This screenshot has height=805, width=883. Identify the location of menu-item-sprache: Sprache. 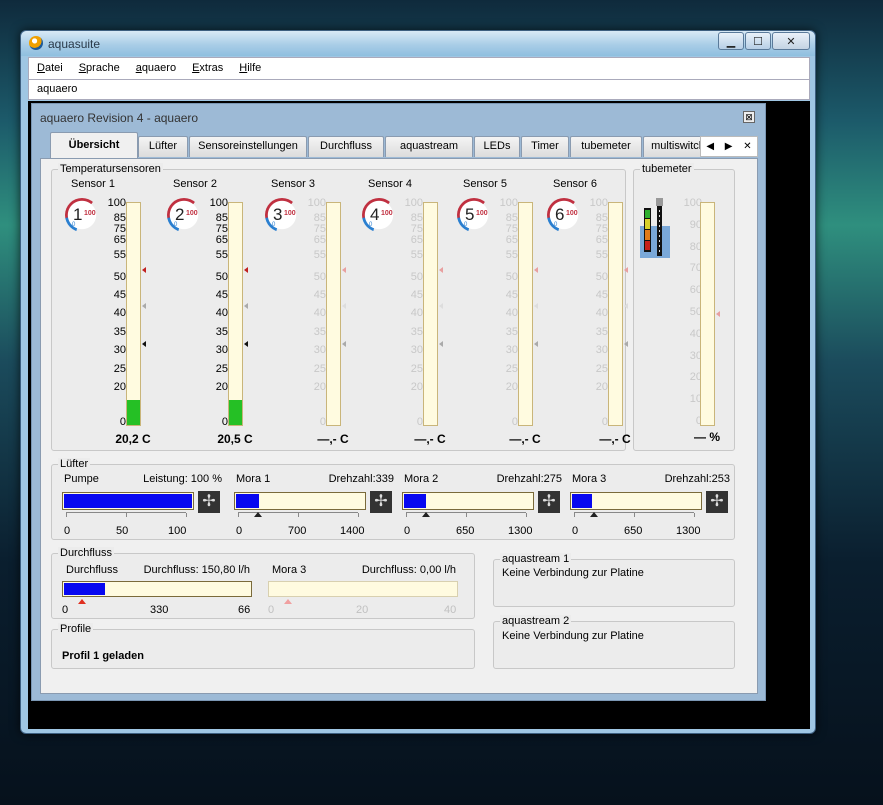
(99, 68).